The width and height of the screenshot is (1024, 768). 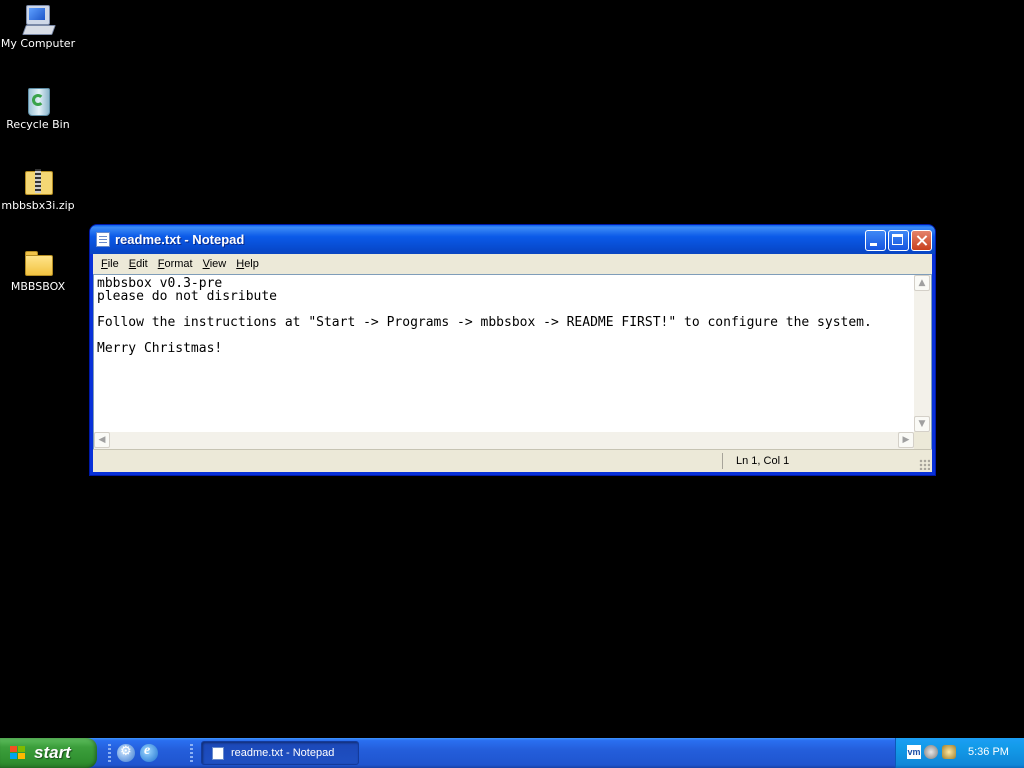 I want to click on maximize-button, so click(x=898, y=240).